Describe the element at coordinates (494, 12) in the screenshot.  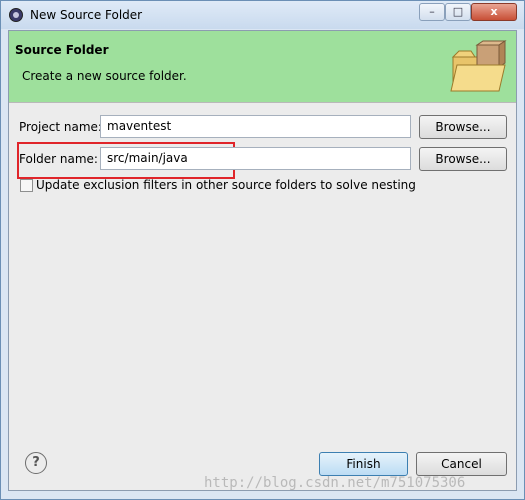
I see `close-button: x` at that location.